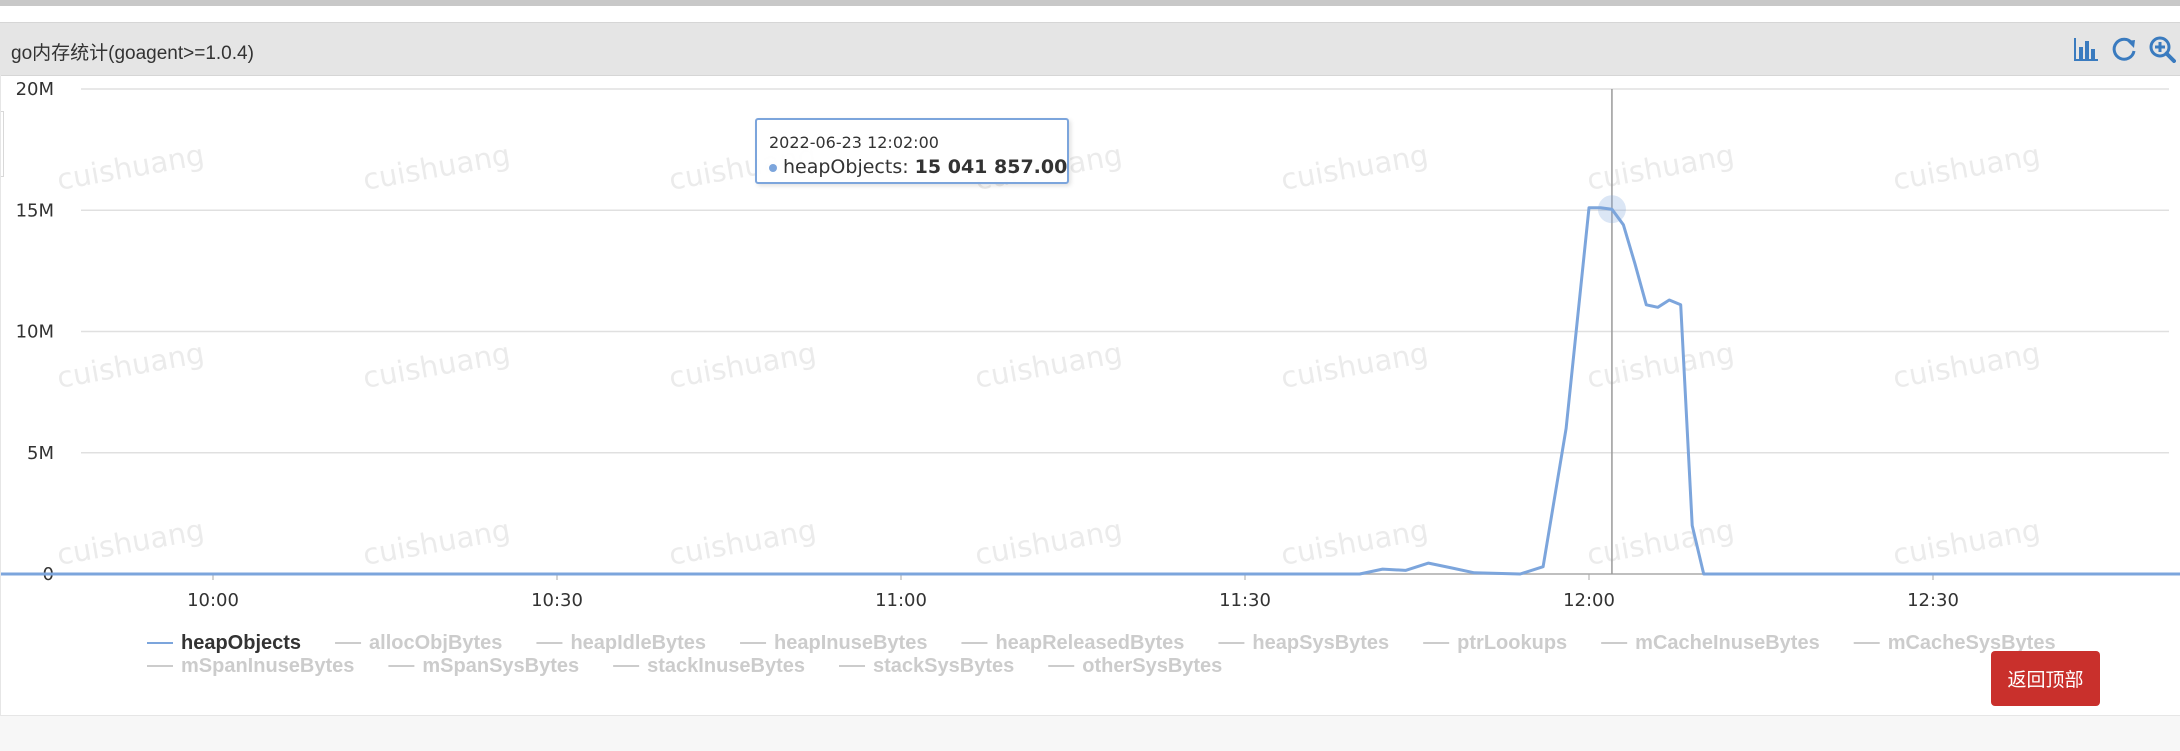  I want to click on y-tick-label: 10M, so click(35, 332).